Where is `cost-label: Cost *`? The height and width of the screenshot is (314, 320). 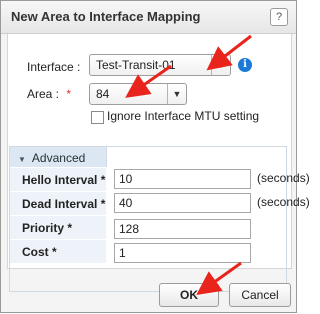
cost-label: Cost * is located at coordinates (39, 252).